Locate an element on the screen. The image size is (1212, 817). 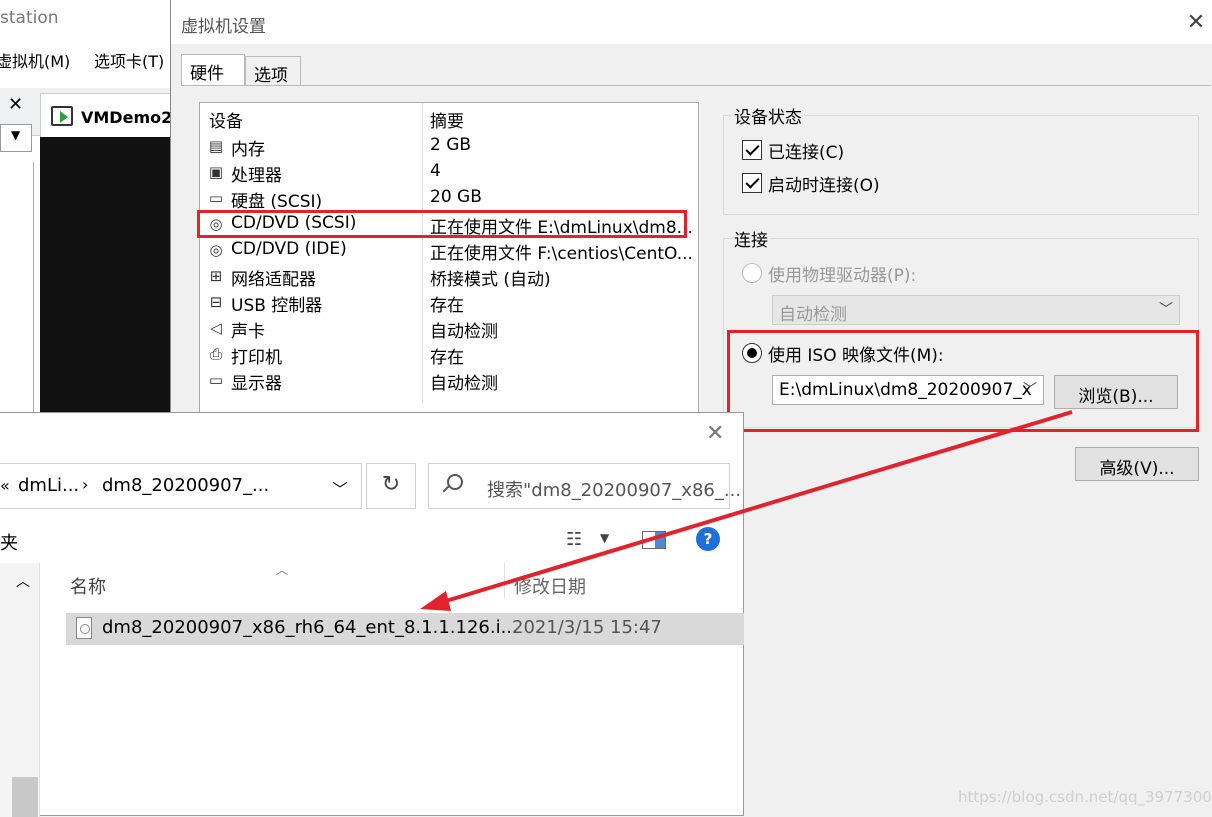
device-row-printer: ⎙ 打印机 存在 is located at coordinates (449, 354).